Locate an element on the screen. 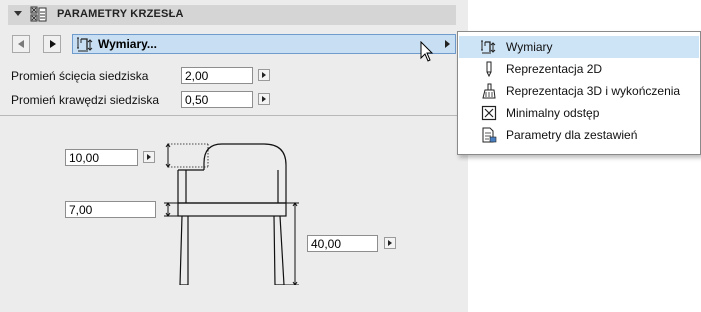  collapse-triangle-icon is located at coordinates (18, 13).